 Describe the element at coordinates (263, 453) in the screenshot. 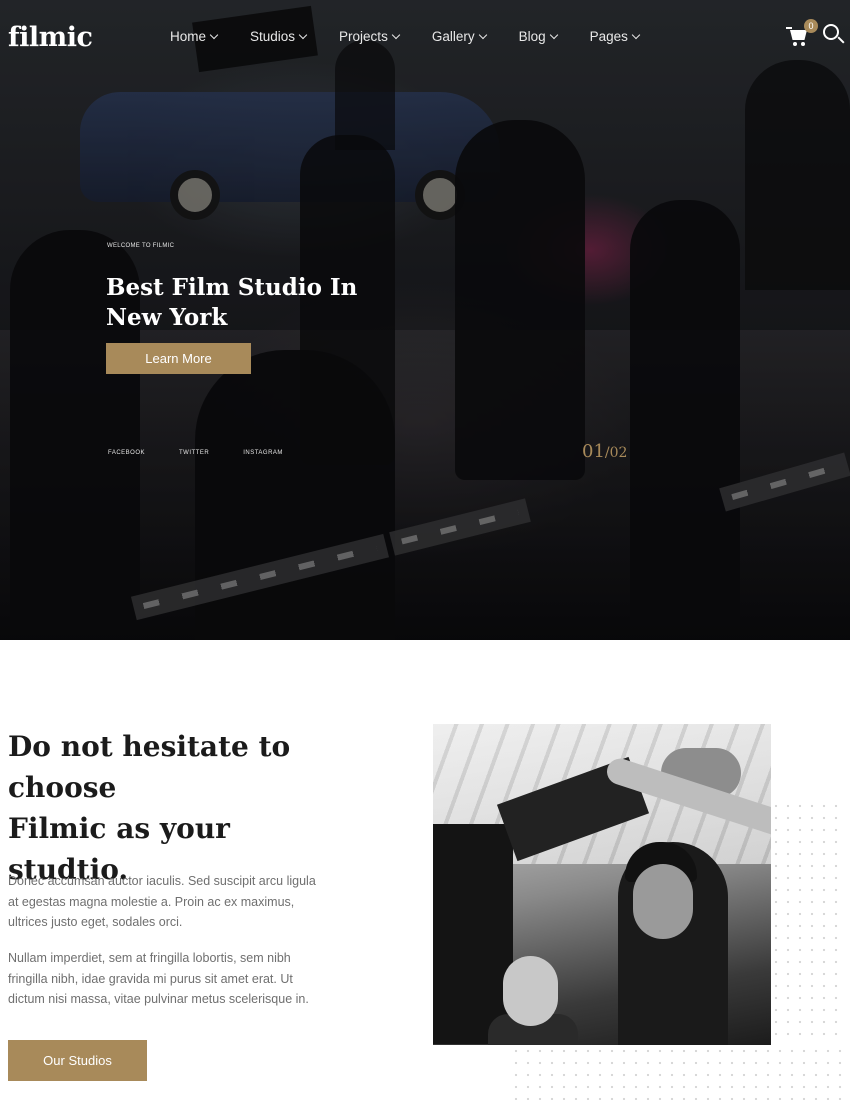

I see `social-link-instagram: INSTAGRAM` at that location.